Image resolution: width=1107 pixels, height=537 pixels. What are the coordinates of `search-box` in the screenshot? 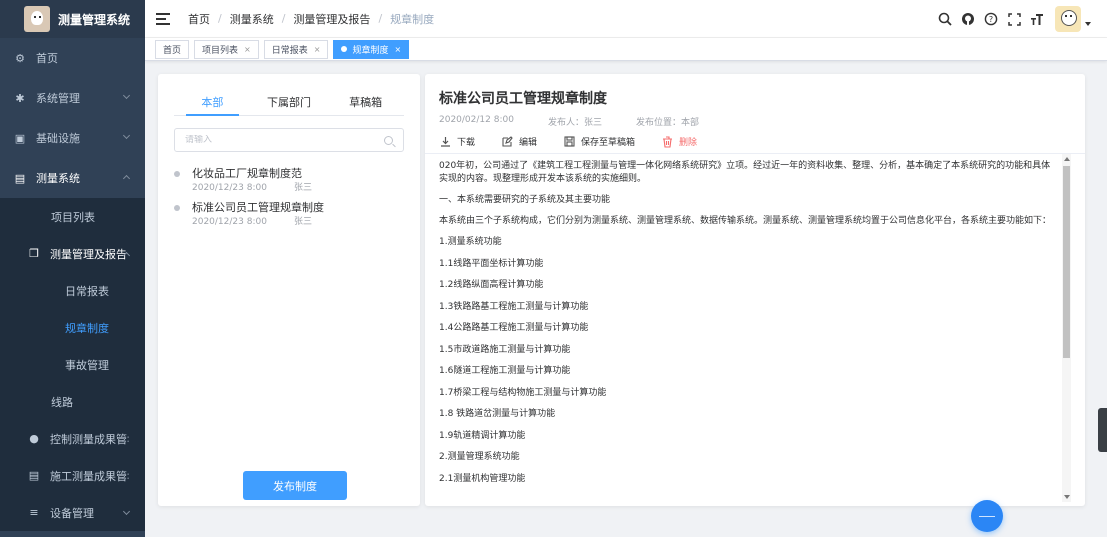 It's located at (289, 140).